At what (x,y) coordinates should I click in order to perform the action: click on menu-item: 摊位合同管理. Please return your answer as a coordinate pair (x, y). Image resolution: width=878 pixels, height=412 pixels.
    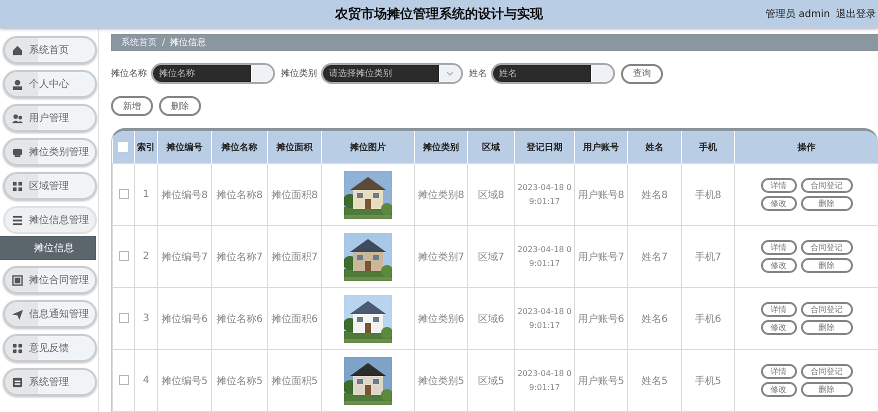
    Looking at the image, I should click on (50, 280).